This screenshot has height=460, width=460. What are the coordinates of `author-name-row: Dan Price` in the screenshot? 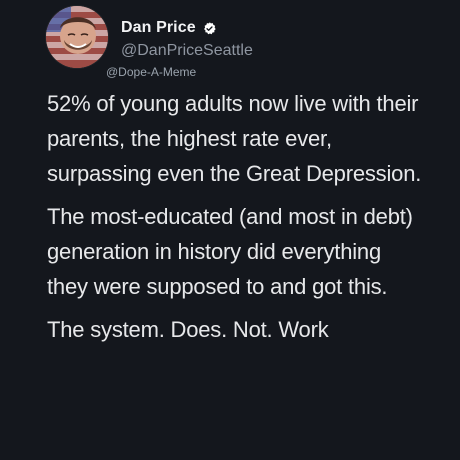 It's located at (169, 28).